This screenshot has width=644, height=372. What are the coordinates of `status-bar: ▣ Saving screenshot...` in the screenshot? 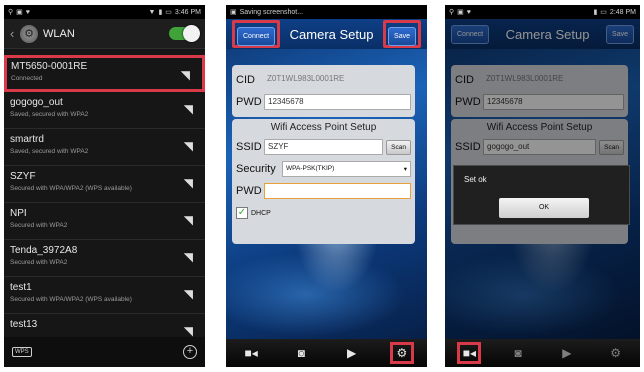 It's located at (326, 12).